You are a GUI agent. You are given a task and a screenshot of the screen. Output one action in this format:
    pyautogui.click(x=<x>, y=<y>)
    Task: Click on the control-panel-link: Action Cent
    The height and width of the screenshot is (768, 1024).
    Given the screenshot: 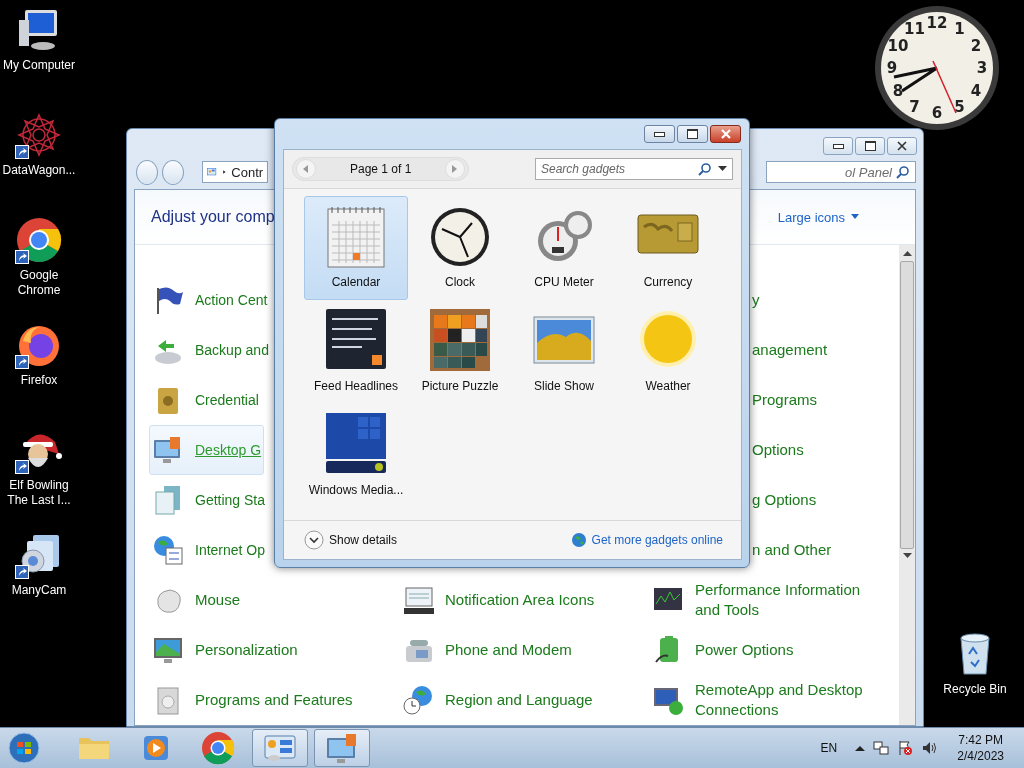 What is the action you would take?
    pyautogui.click(x=210, y=300)
    